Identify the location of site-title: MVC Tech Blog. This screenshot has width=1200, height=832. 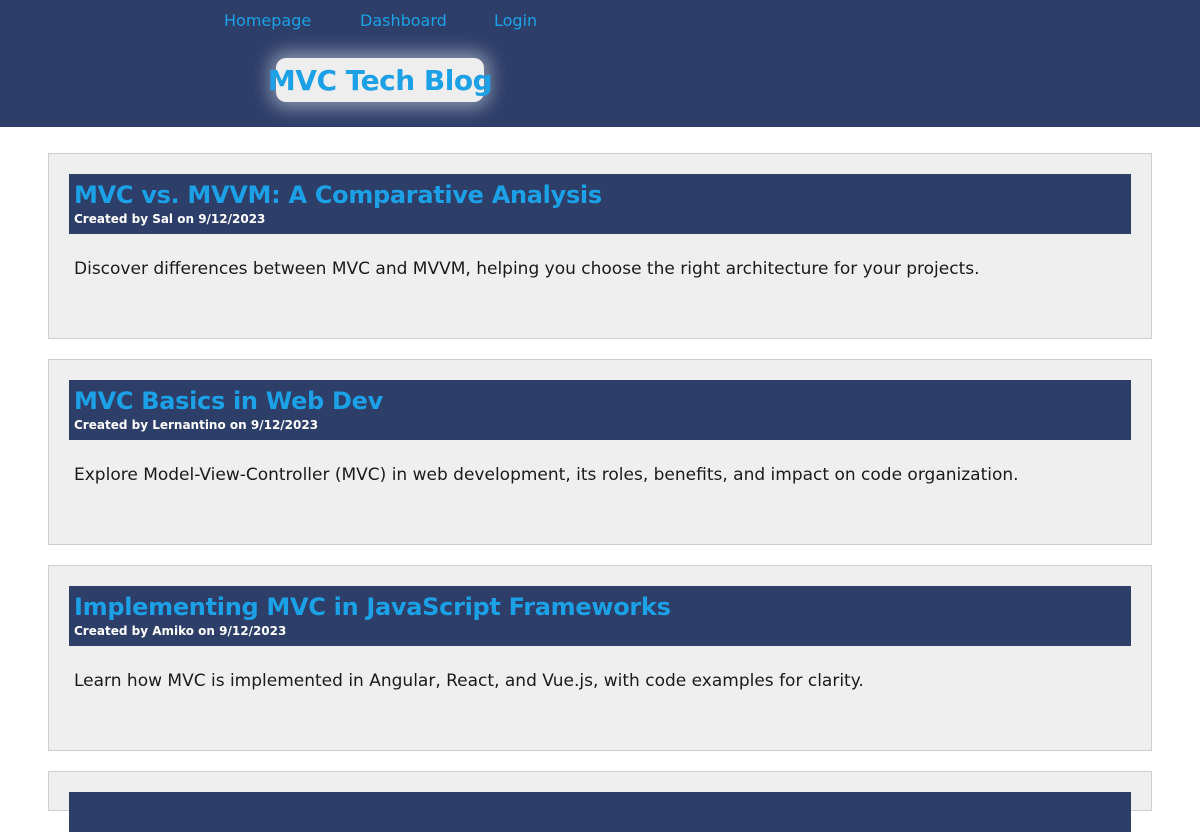
(380, 80).